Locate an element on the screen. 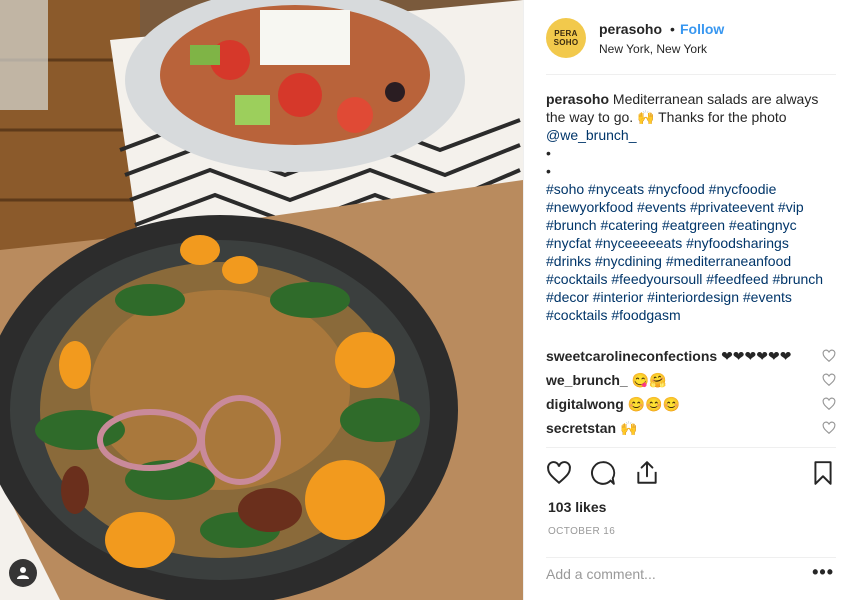 Image resolution: width=857 pixels, height=600 pixels. like-heart-icon is located at coordinates (559, 473).